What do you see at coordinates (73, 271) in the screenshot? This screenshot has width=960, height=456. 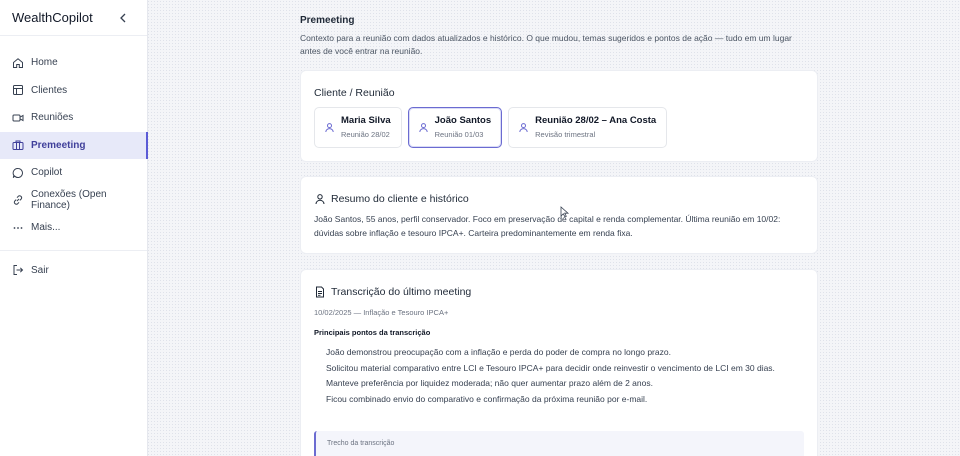 I see `sidebar-item-sair: Sair` at bounding box center [73, 271].